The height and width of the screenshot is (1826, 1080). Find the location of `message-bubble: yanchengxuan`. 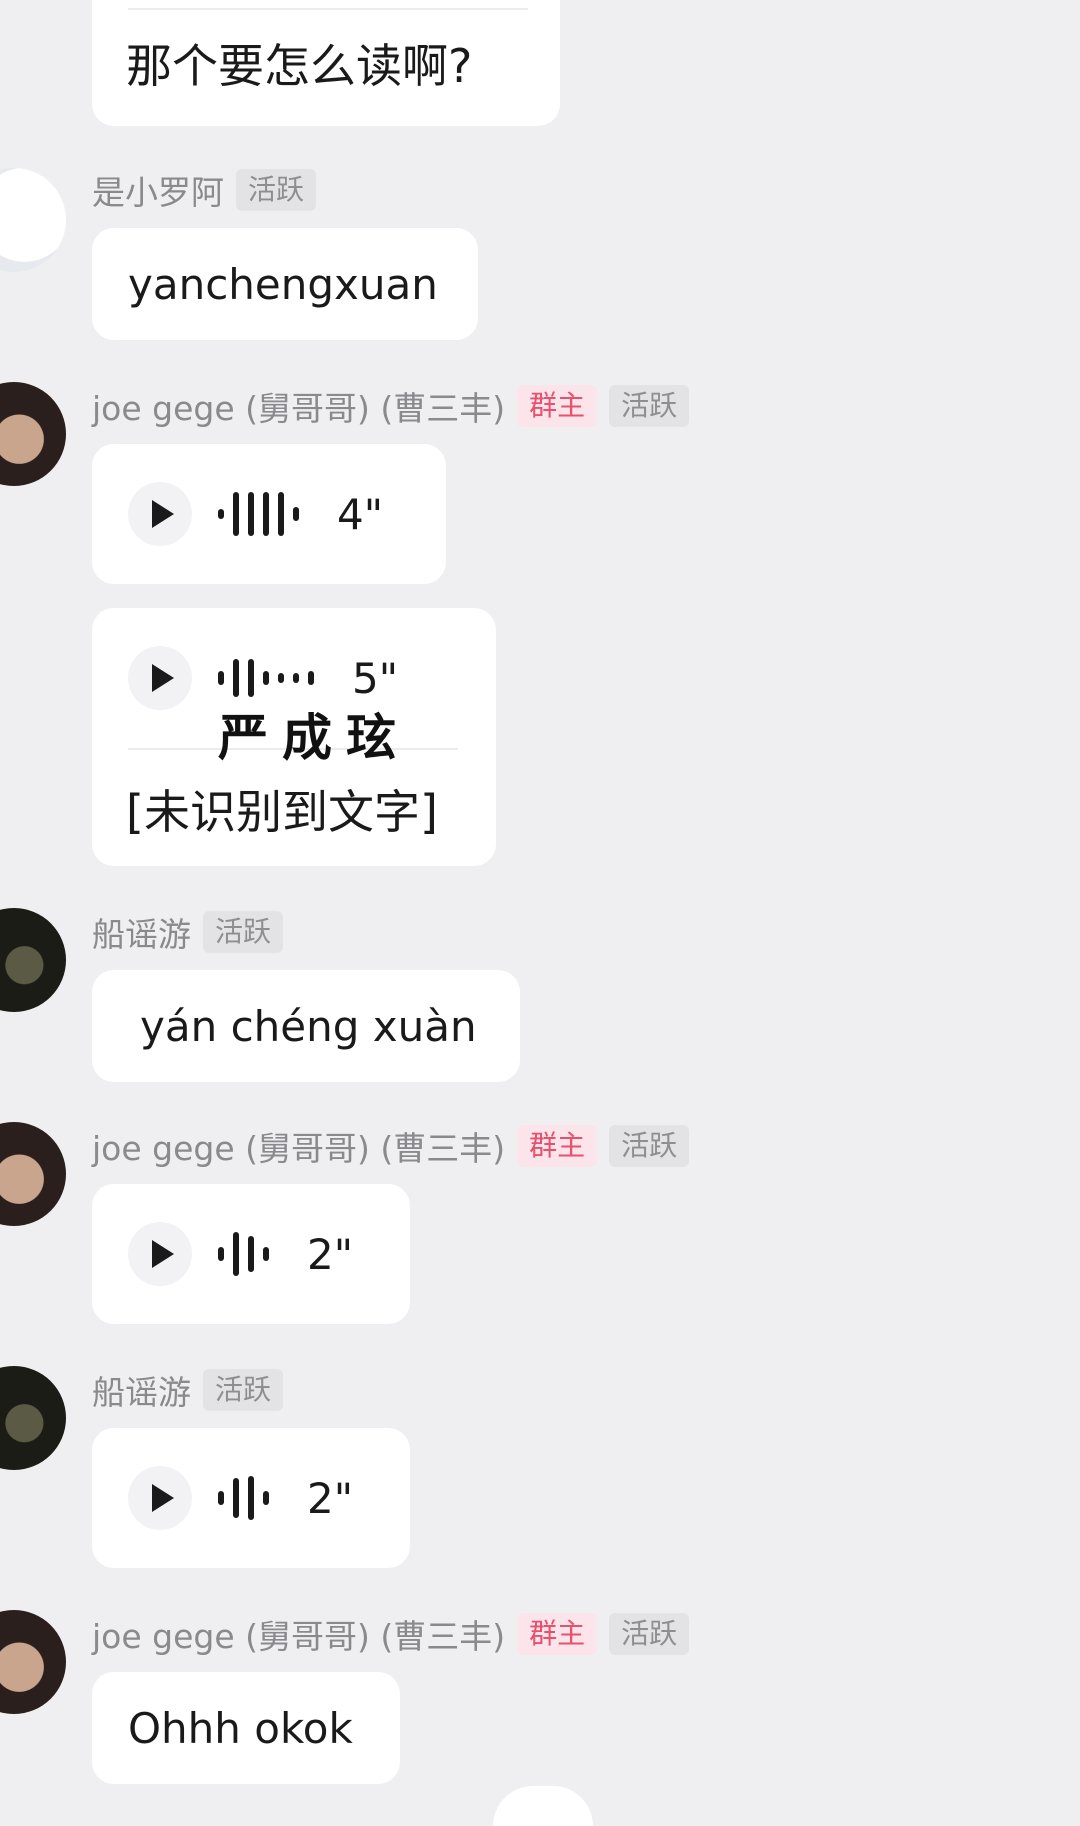

message-bubble: yanchengxuan is located at coordinates (285, 284).